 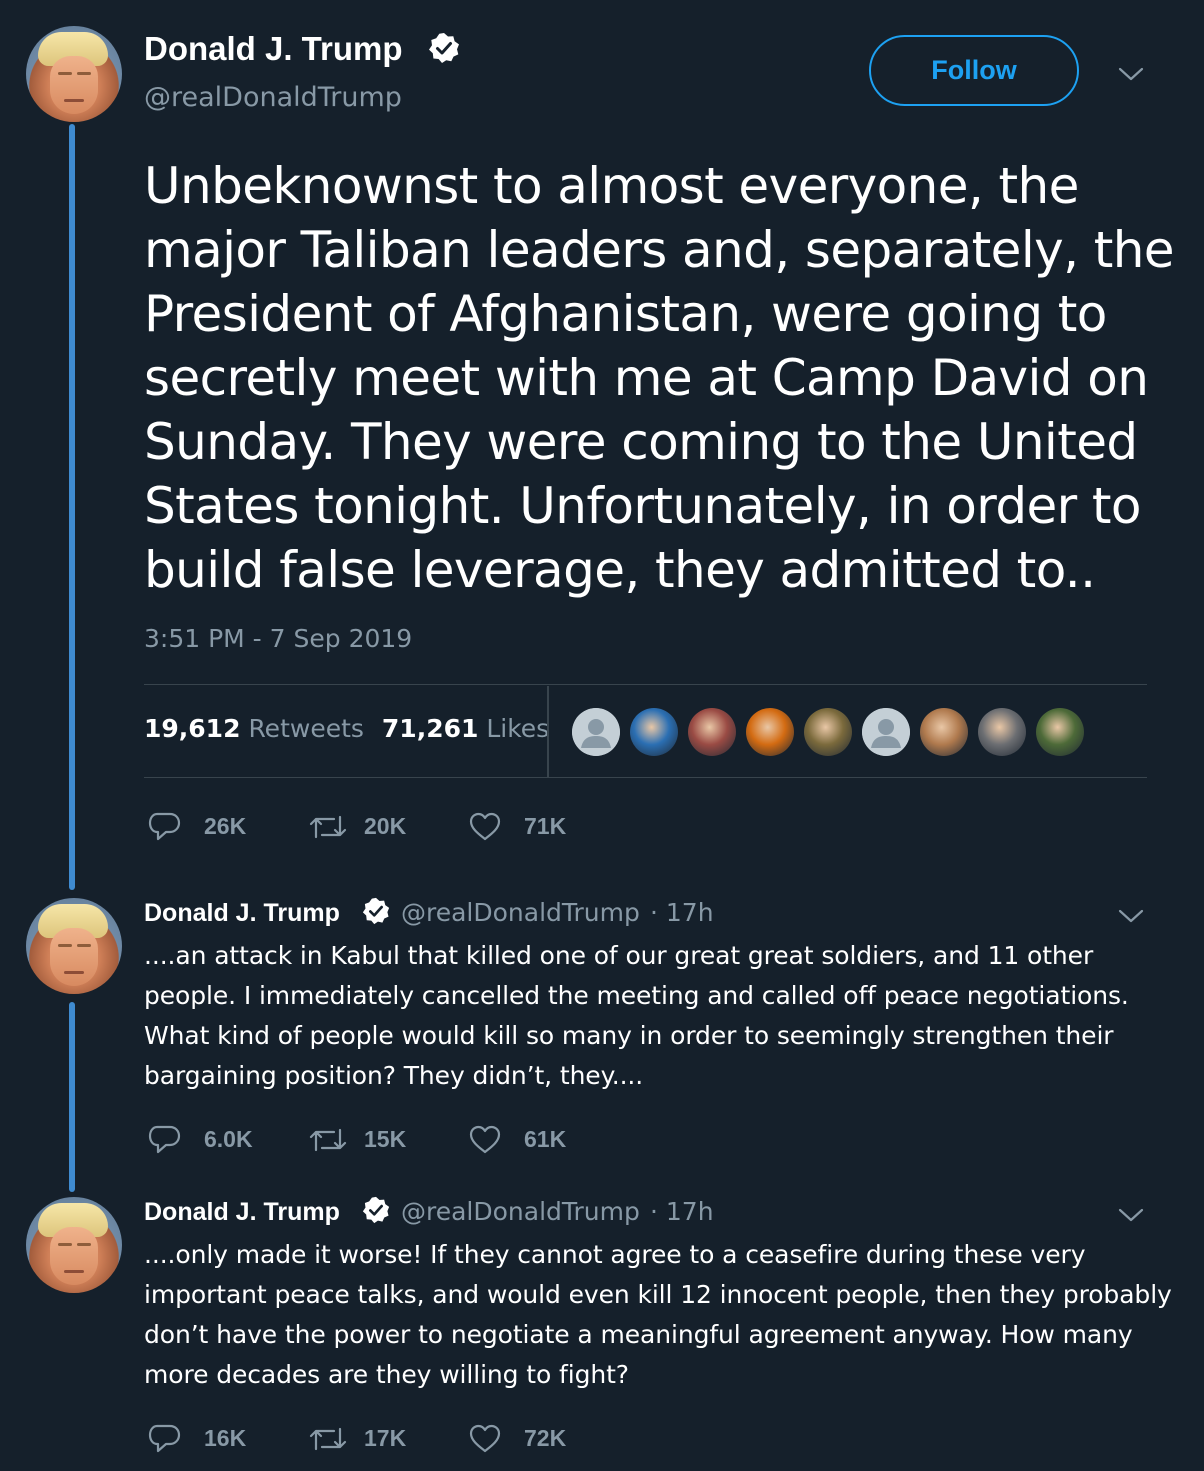 What do you see at coordinates (385, 1438) in the screenshot?
I see `retweet-count: 17K` at bounding box center [385, 1438].